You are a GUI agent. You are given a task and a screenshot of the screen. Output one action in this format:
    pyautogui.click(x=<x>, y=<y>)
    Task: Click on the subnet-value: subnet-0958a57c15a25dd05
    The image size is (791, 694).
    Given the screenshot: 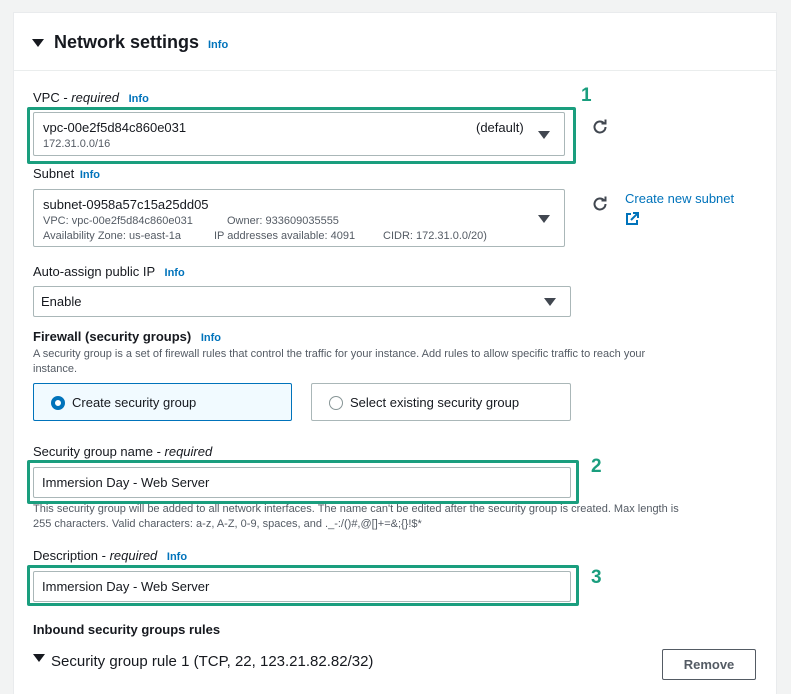 What is the action you would take?
    pyautogui.click(x=126, y=204)
    